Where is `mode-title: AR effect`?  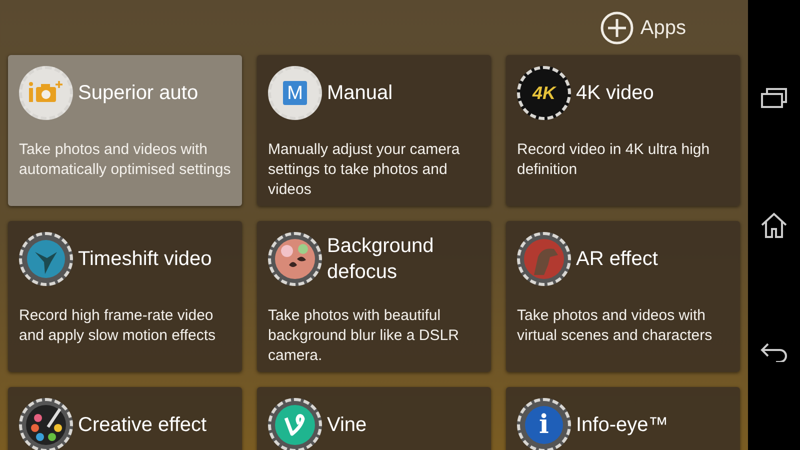 mode-title: AR effect is located at coordinates (617, 259).